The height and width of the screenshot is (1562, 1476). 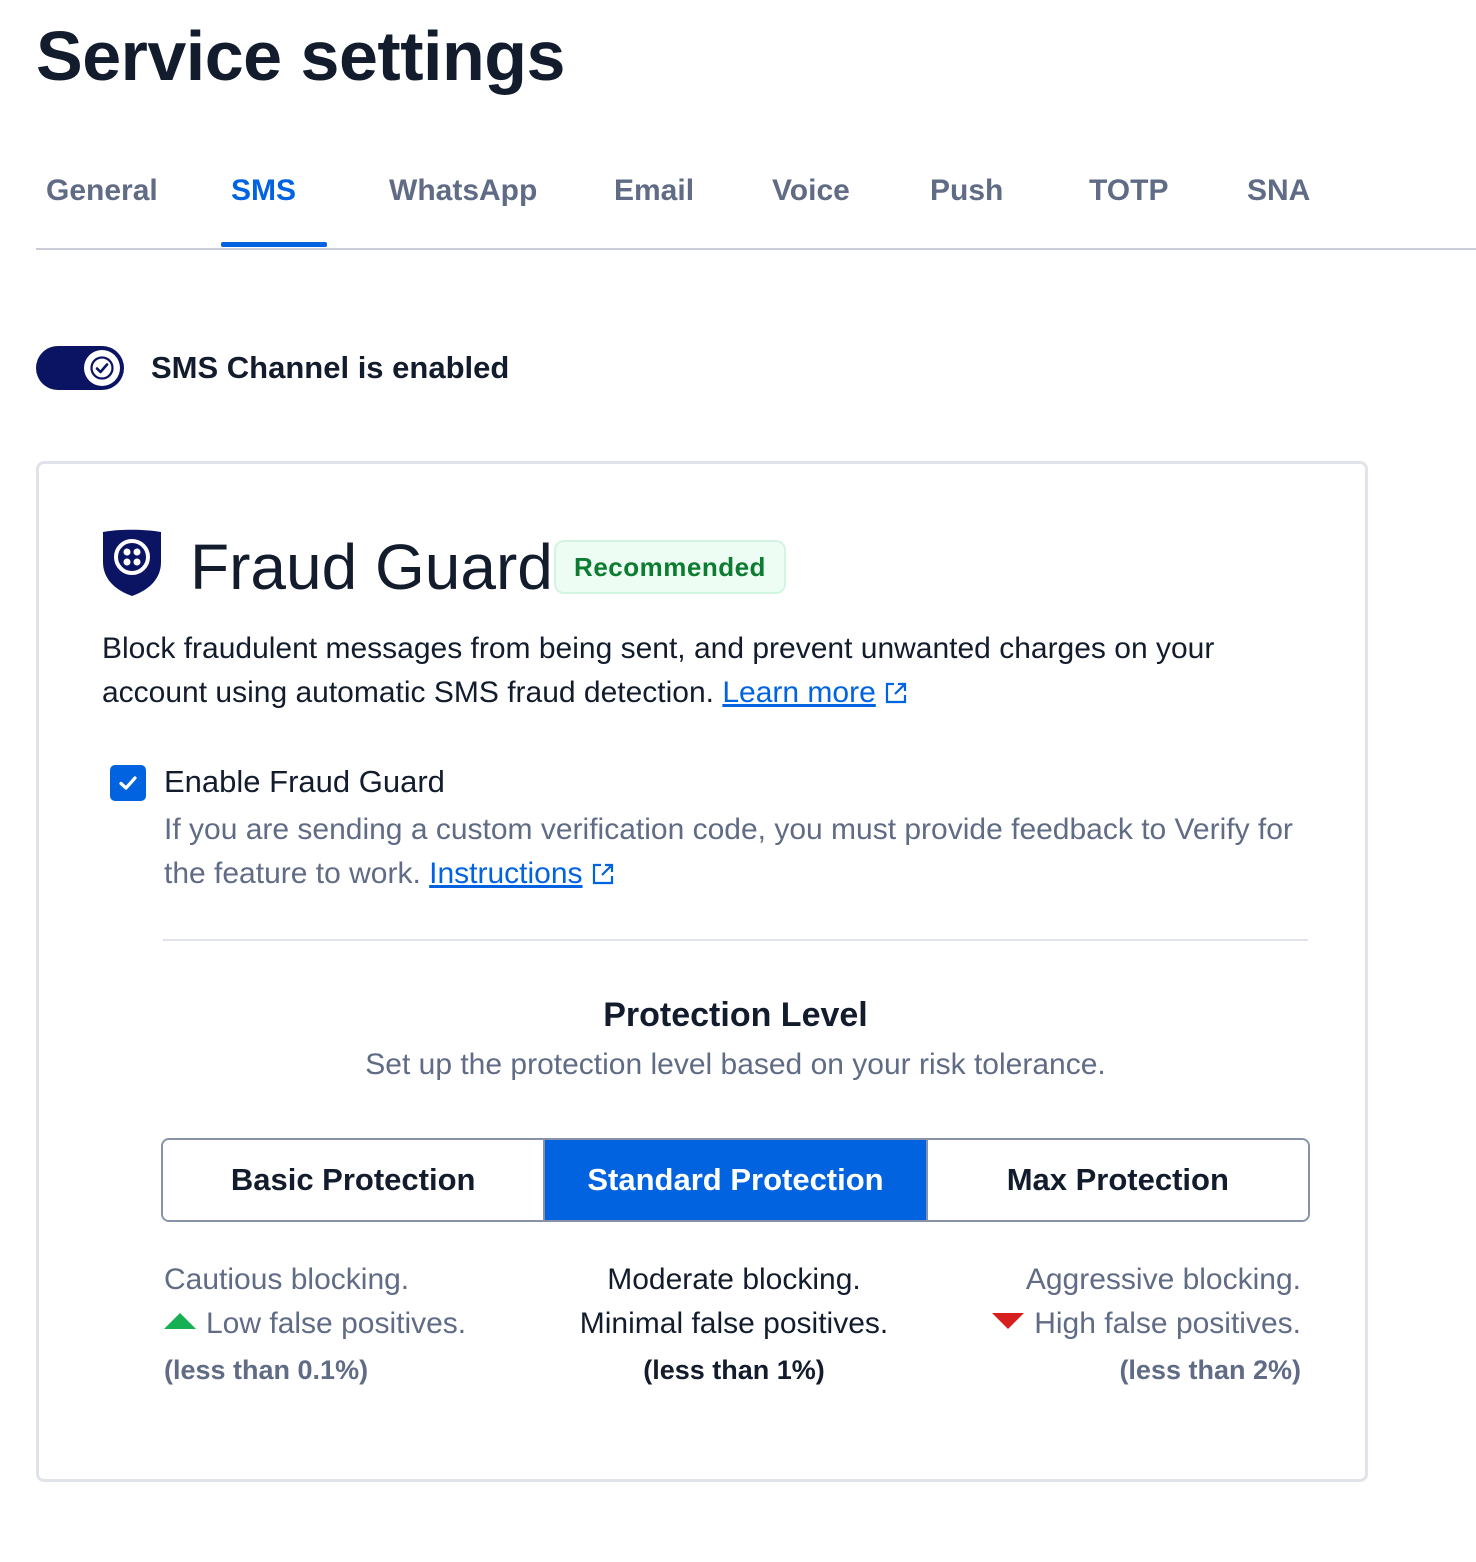 I want to click on standard-protection-button: Standard Protection, so click(x=734, y=1180).